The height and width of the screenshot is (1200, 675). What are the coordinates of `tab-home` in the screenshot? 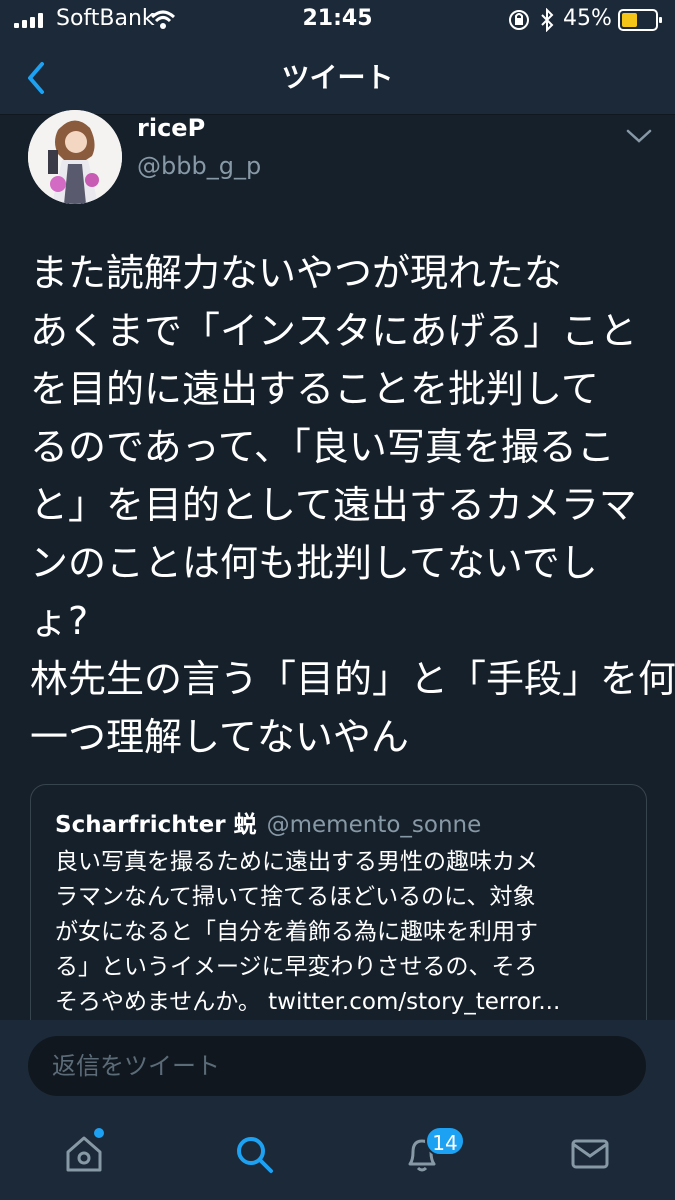 It's located at (87, 1157).